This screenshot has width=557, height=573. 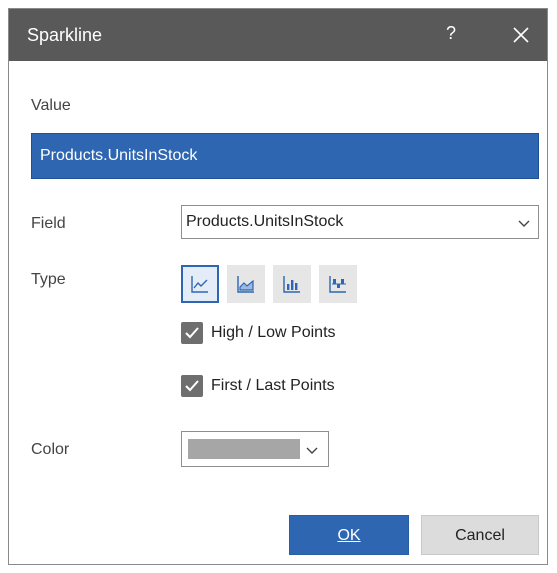 I want to click on field-dropdown-value: Products.UnitsInStock, so click(x=265, y=221).